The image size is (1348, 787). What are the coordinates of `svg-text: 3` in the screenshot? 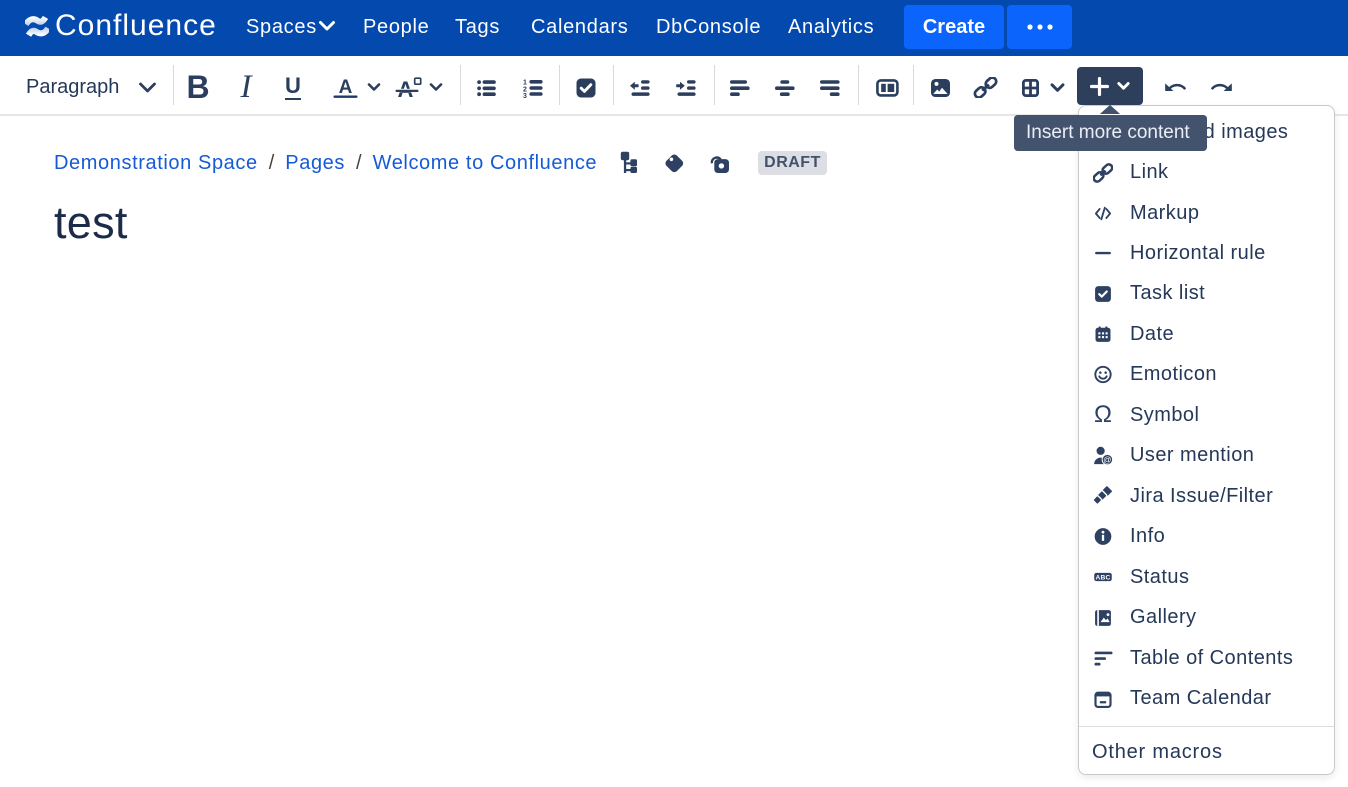 It's located at (525, 95).